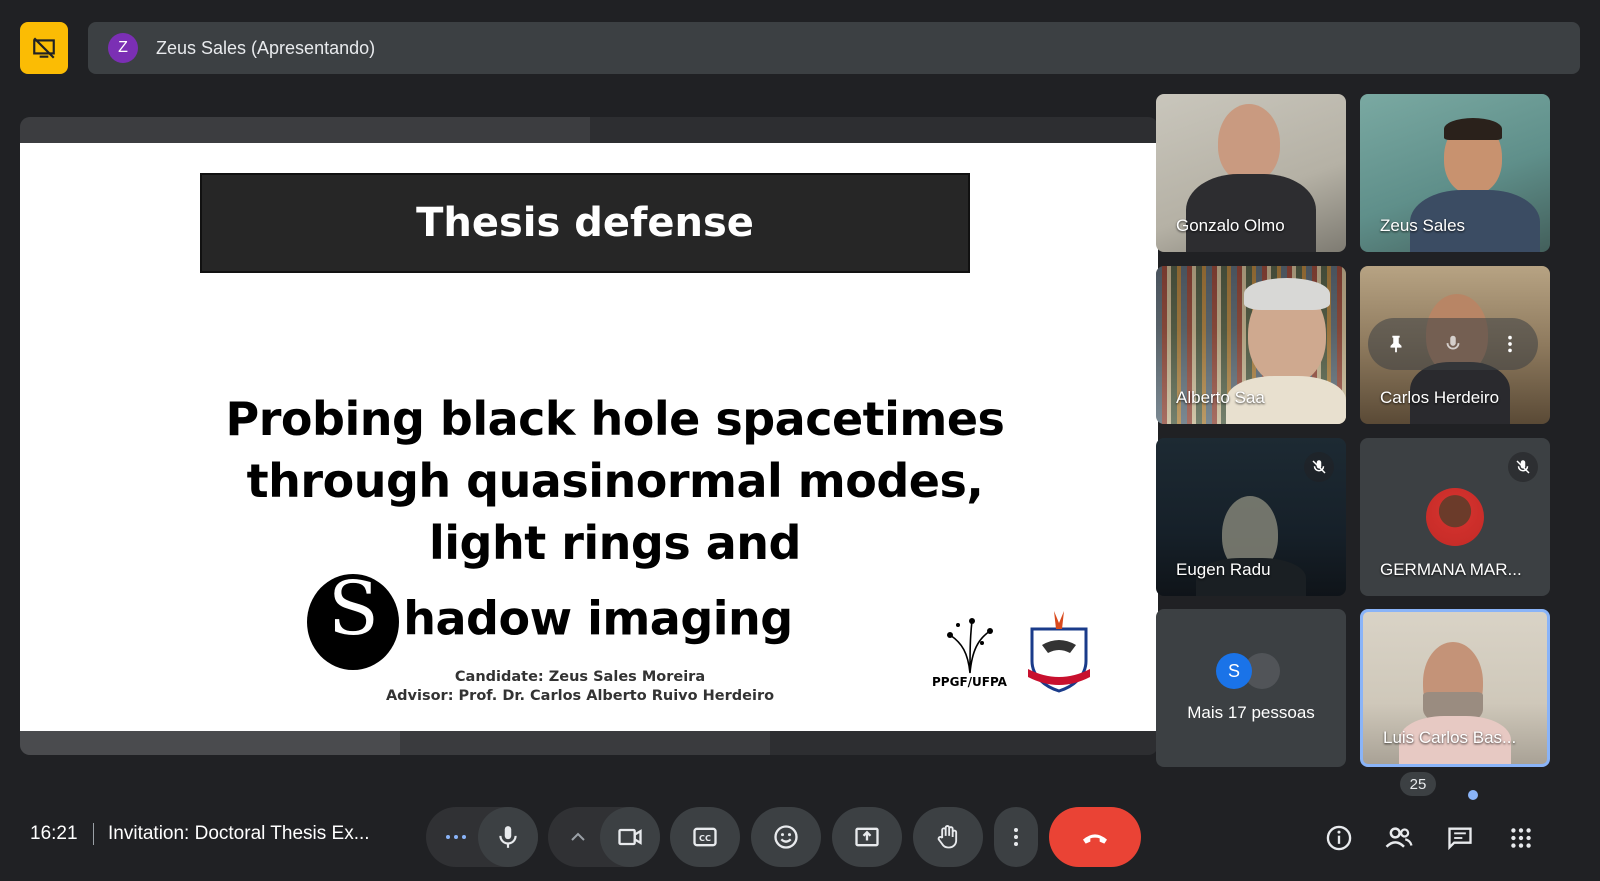  I want to click on captions-button: CC, so click(705, 837).